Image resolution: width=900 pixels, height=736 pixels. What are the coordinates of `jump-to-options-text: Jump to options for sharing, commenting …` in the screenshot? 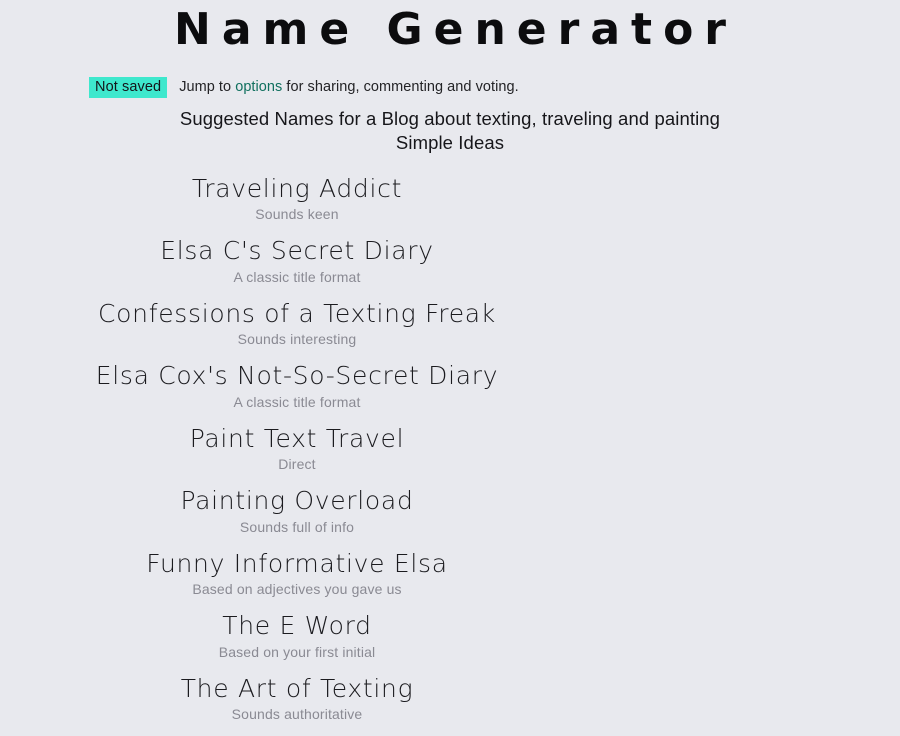 It's located at (348, 87).